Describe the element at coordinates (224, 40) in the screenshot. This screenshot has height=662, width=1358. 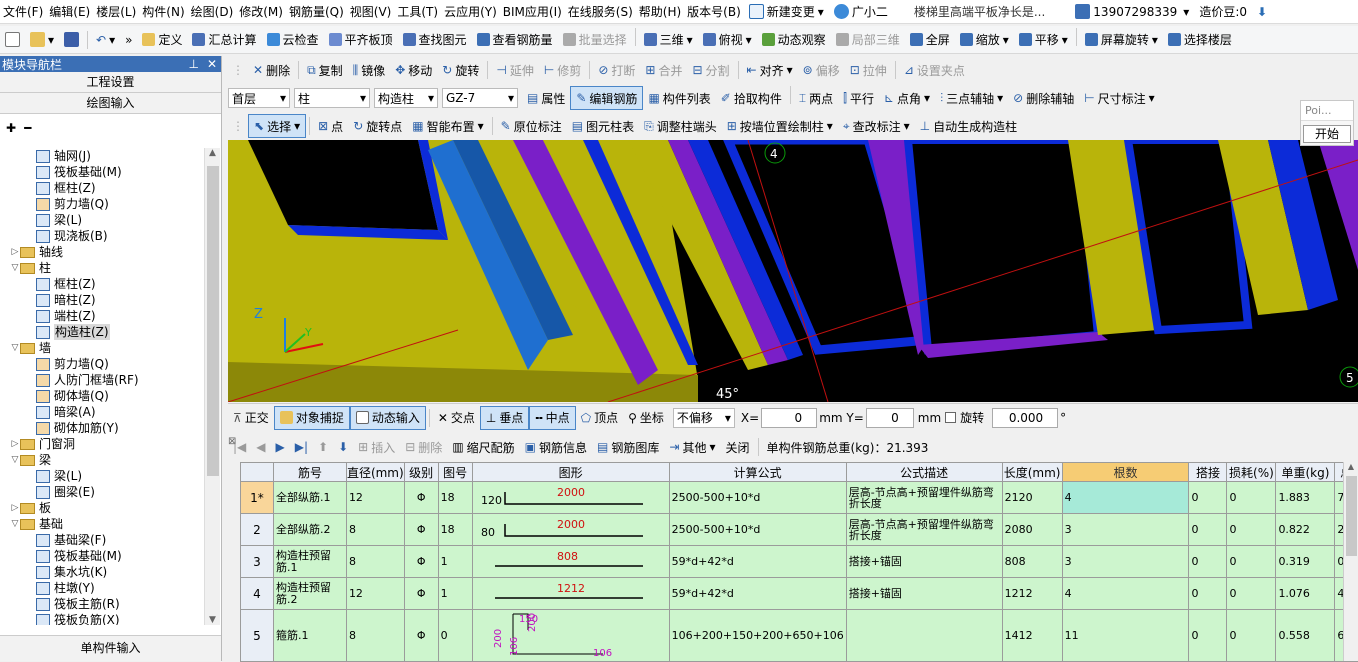
I see `toolbar-button-1: 汇总计算` at that location.